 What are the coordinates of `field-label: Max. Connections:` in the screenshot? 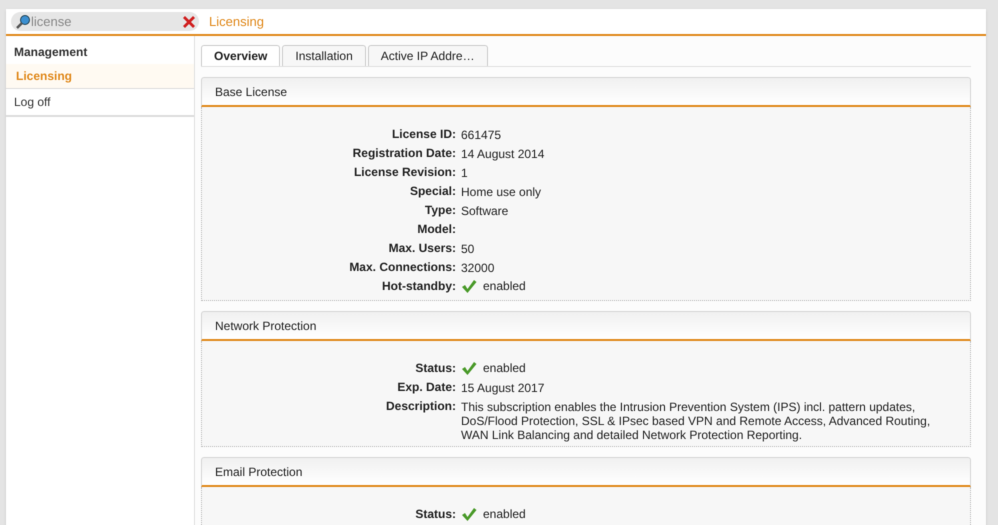 It's located at (402, 267).